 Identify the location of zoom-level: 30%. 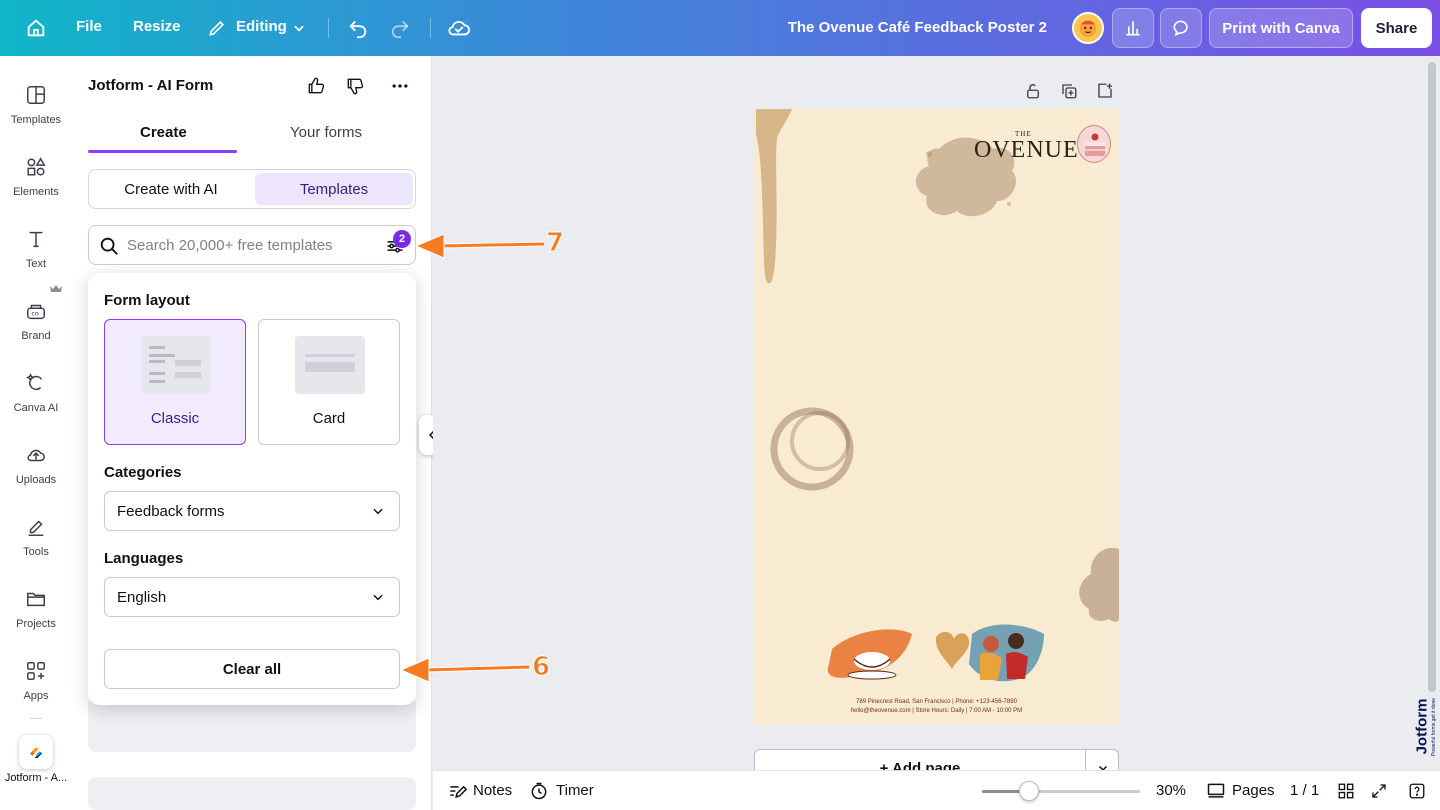
(1171, 790).